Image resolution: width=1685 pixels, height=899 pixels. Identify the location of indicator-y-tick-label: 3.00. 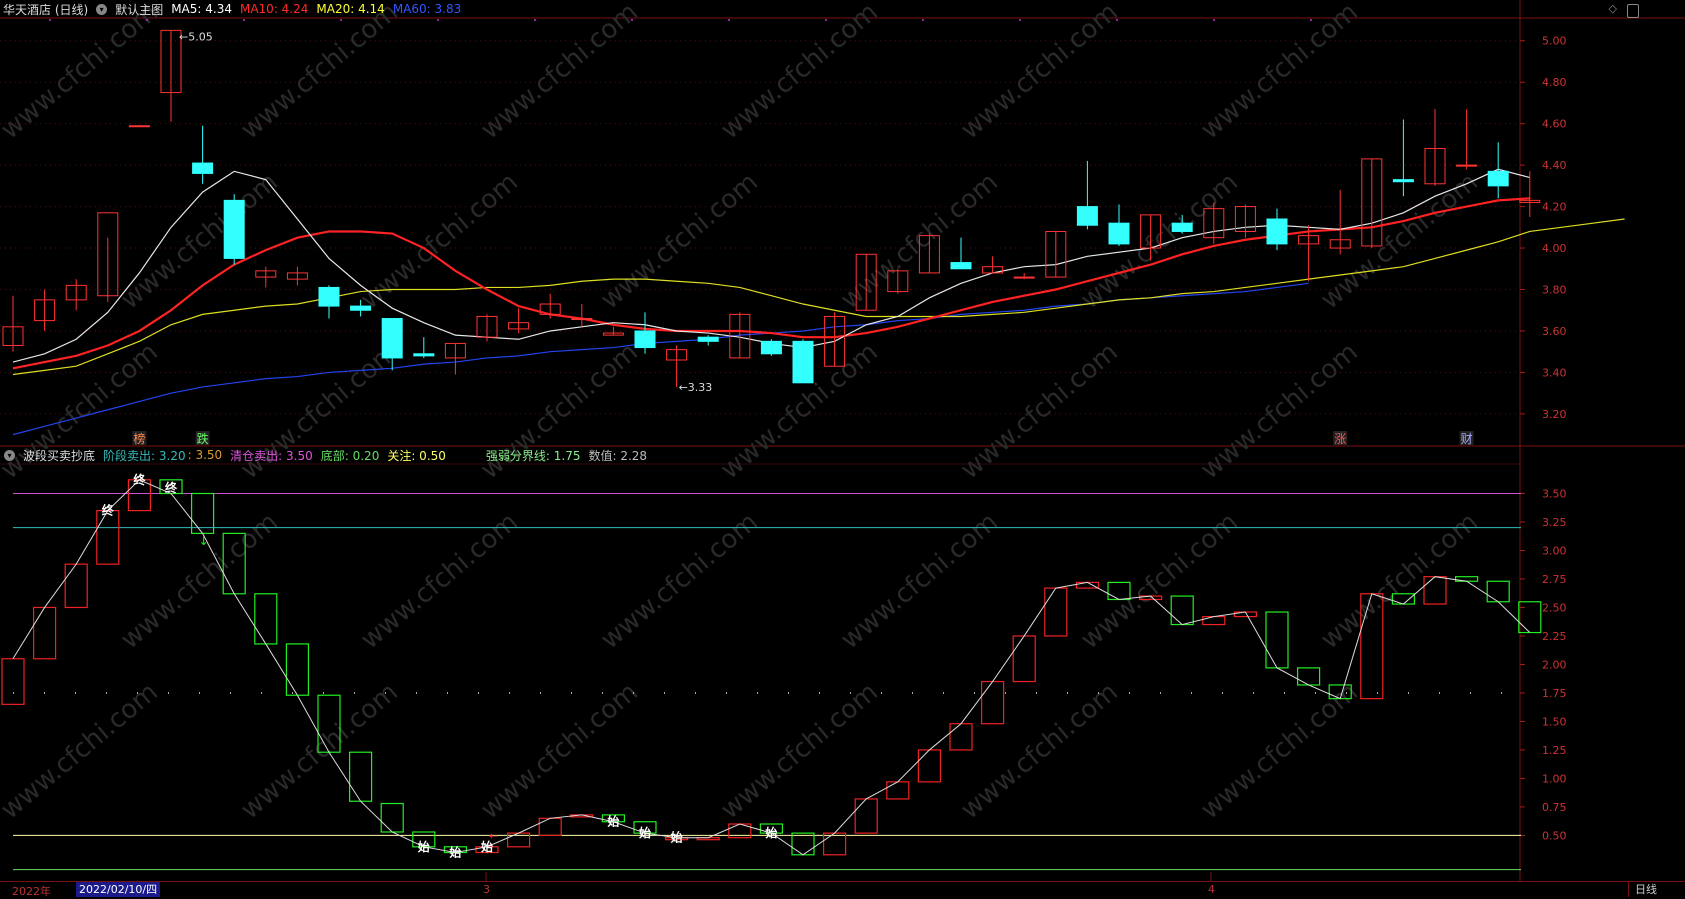
(1554, 550).